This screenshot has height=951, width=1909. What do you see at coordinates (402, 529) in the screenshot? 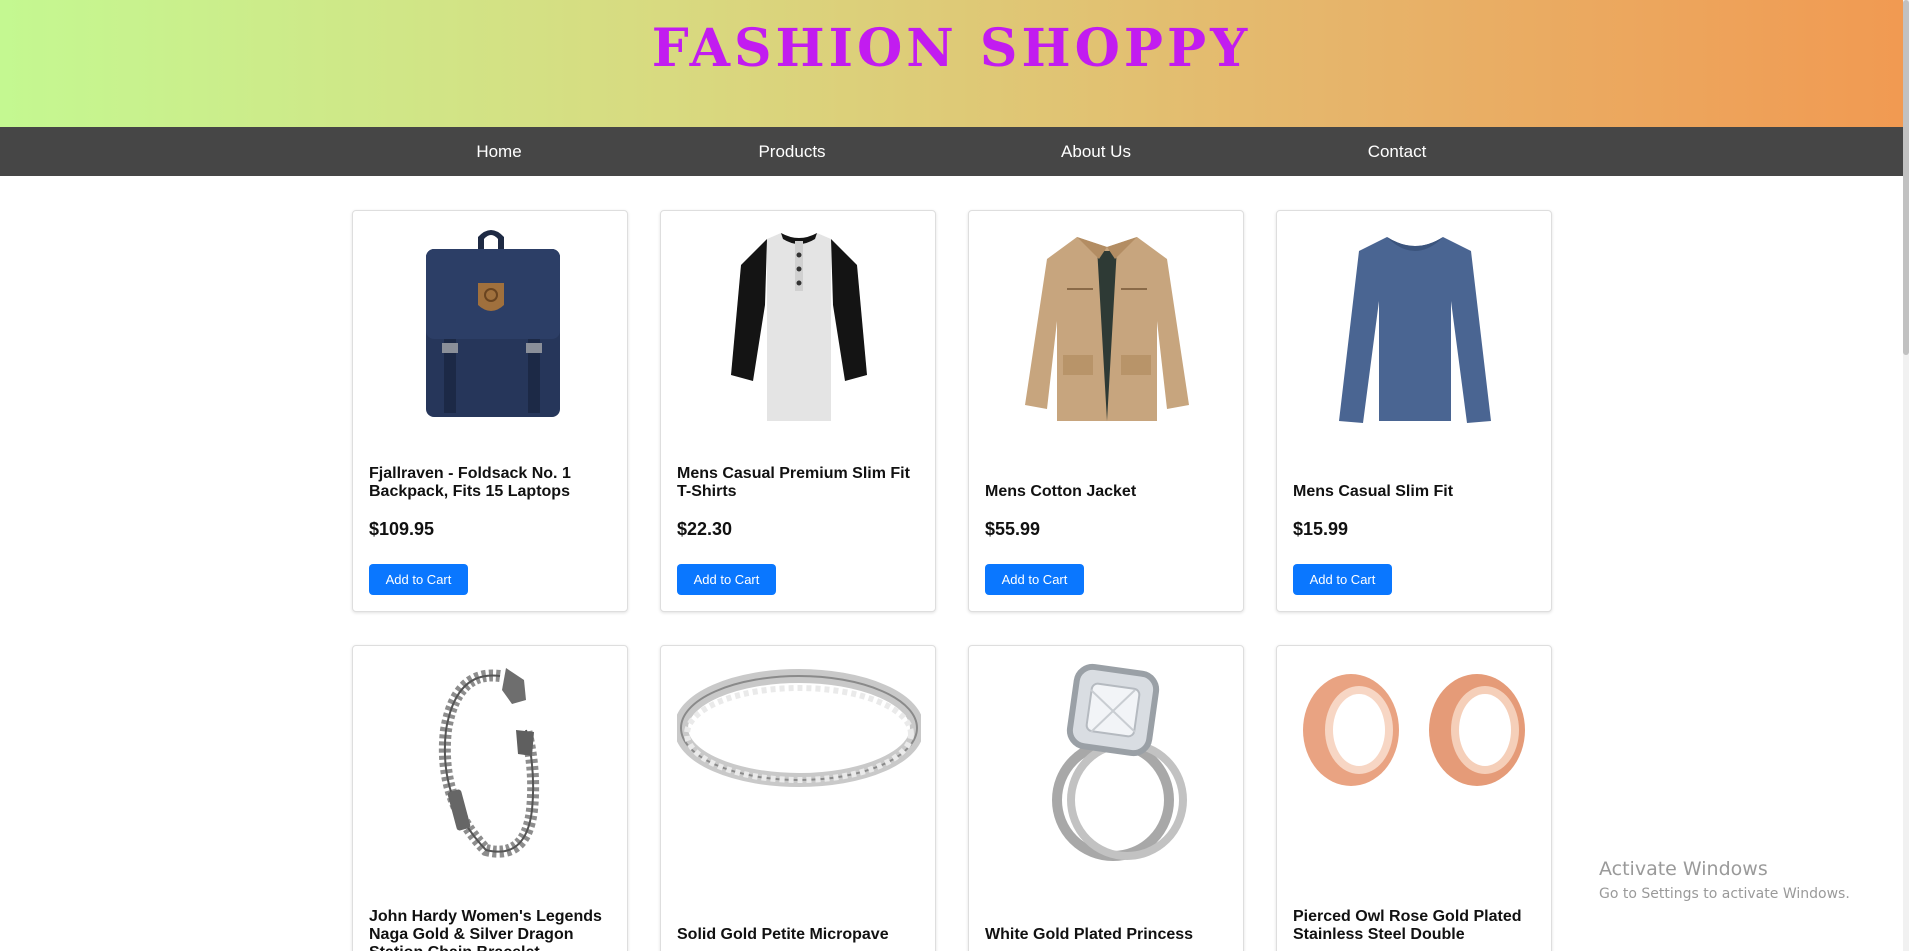
I see `product-price: $109.95` at bounding box center [402, 529].